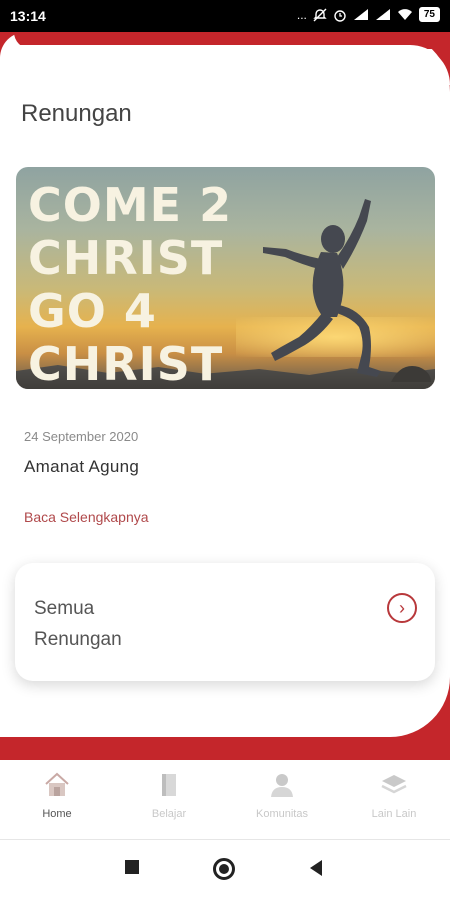 The width and height of the screenshot is (450, 900). What do you see at coordinates (130, 205) in the screenshot?
I see `banner-line: COME 2` at bounding box center [130, 205].